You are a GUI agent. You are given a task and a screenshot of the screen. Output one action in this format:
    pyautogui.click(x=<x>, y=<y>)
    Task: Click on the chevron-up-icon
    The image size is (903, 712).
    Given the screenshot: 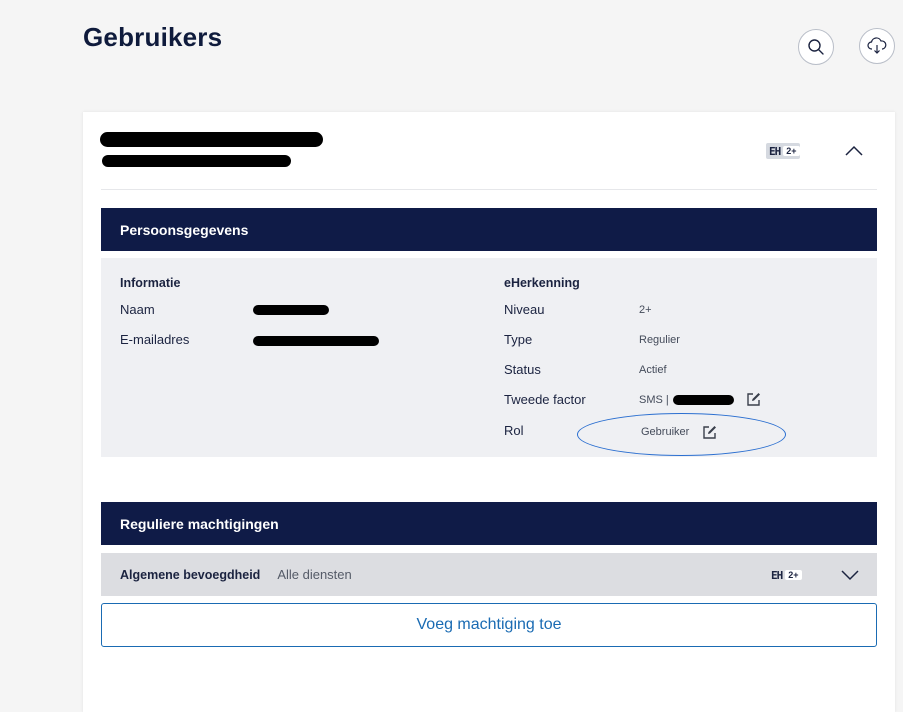 What is the action you would take?
    pyautogui.click(x=854, y=151)
    